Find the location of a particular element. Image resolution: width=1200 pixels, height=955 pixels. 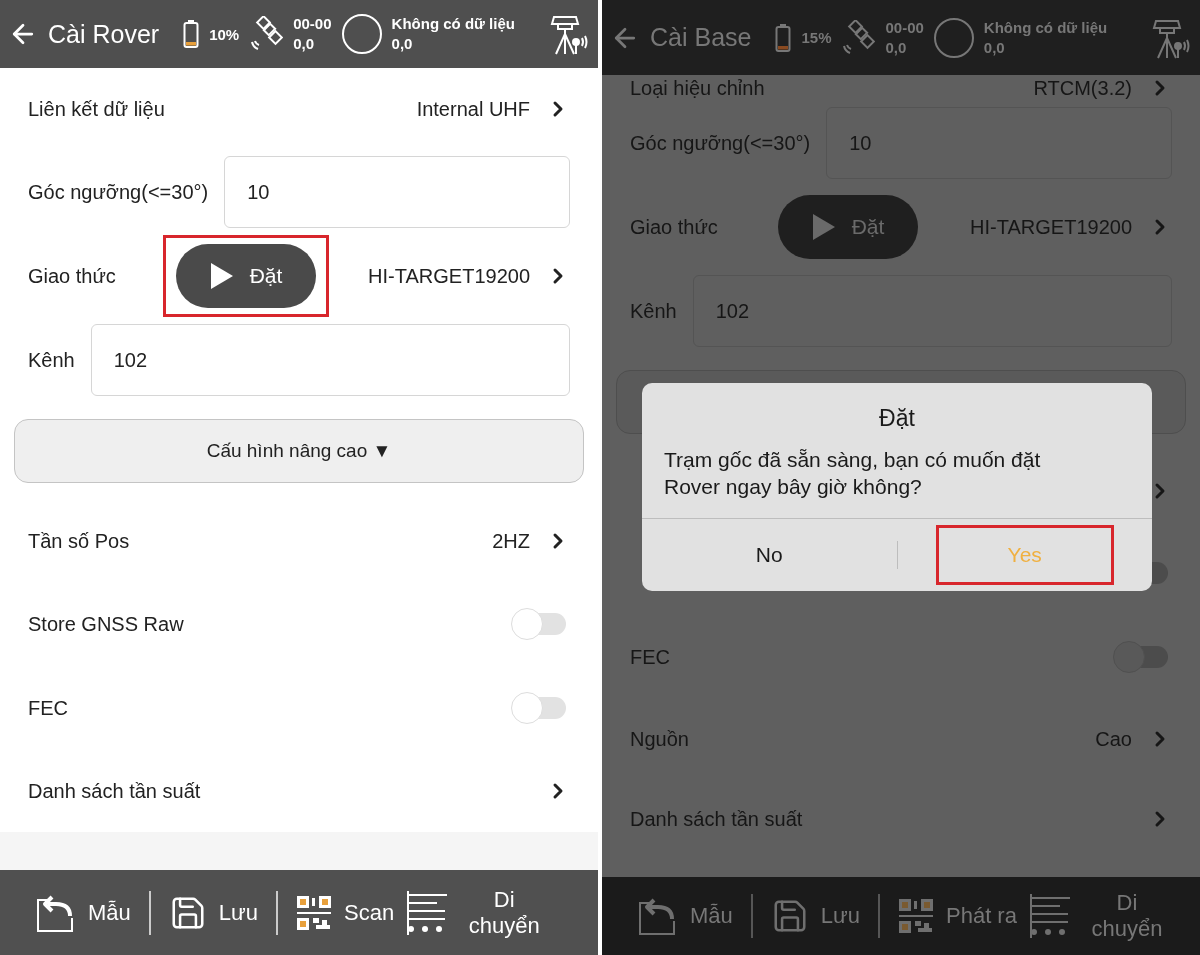

row-label: Tần số Pos is located at coordinates (79, 541).